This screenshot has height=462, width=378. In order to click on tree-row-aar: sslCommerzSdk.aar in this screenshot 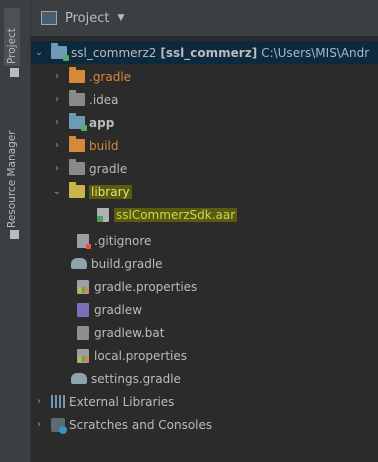, I will do `click(204, 214)`.